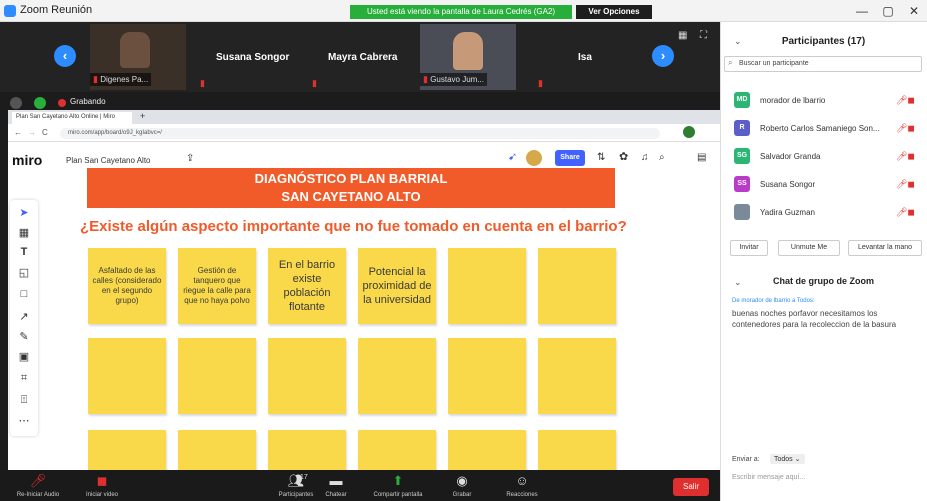 The height and width of the screenshot is (501, 927). Describe the element at coordinates (689, 132) in the screenshot. I see `profile-avatar` at that location.